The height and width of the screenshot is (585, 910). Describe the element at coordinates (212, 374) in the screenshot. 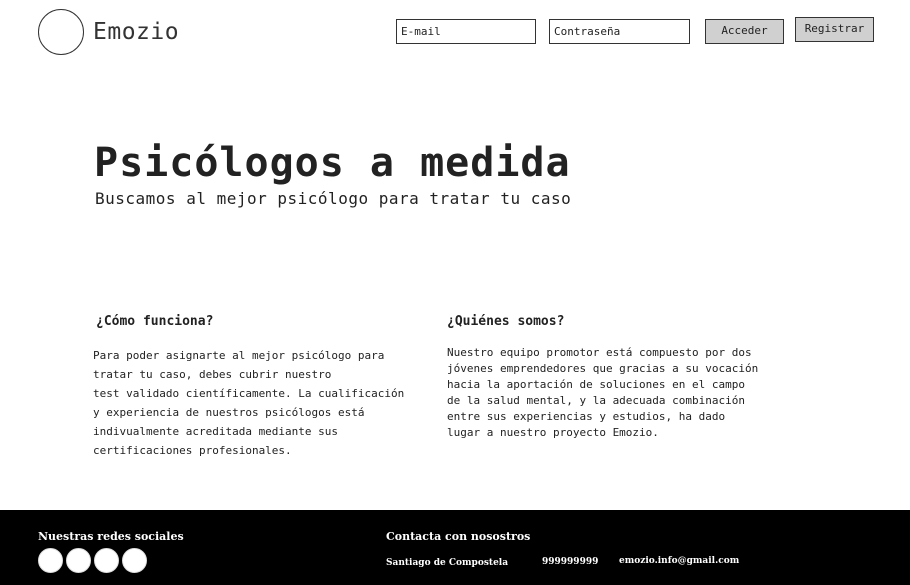

I see `how-it-works-line: tratar tu caso, debes cubrir nuestro` at that location.